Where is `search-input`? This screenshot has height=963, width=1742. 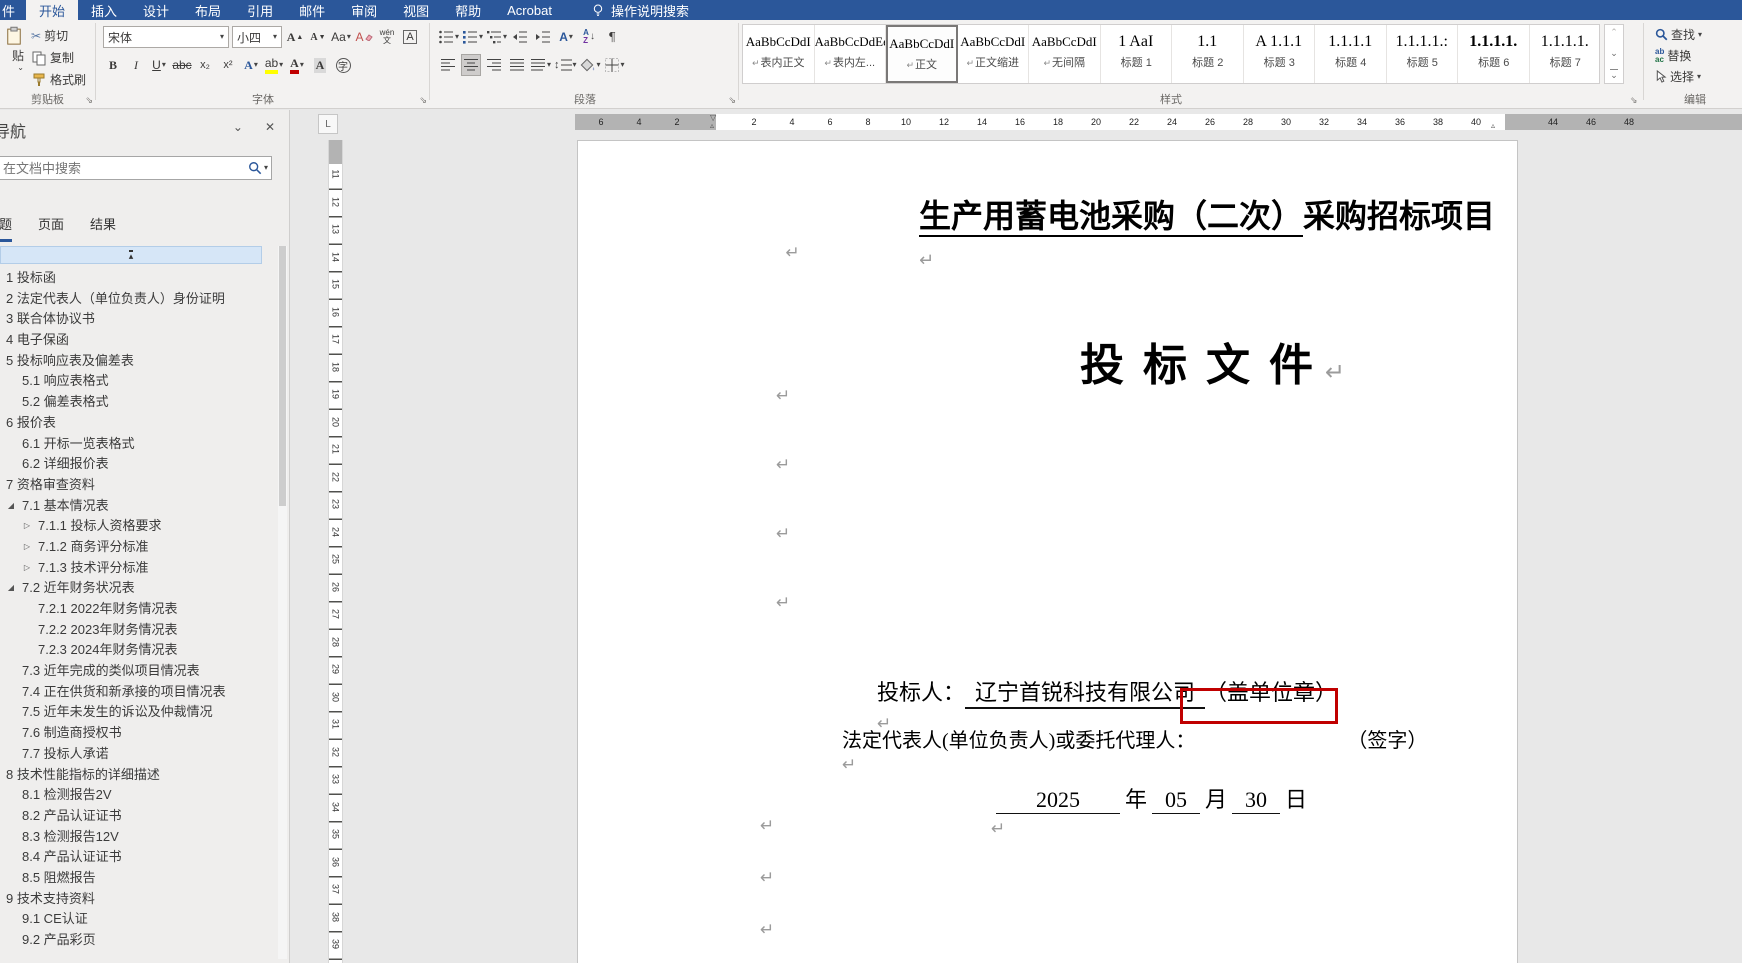
search-input is located at coordinates (124, 168).